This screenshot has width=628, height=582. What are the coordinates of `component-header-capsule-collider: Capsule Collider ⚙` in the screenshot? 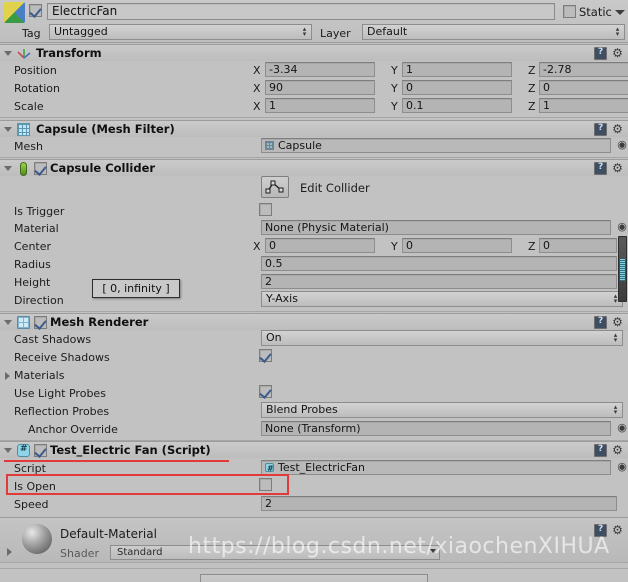 It's located at (314, 167).